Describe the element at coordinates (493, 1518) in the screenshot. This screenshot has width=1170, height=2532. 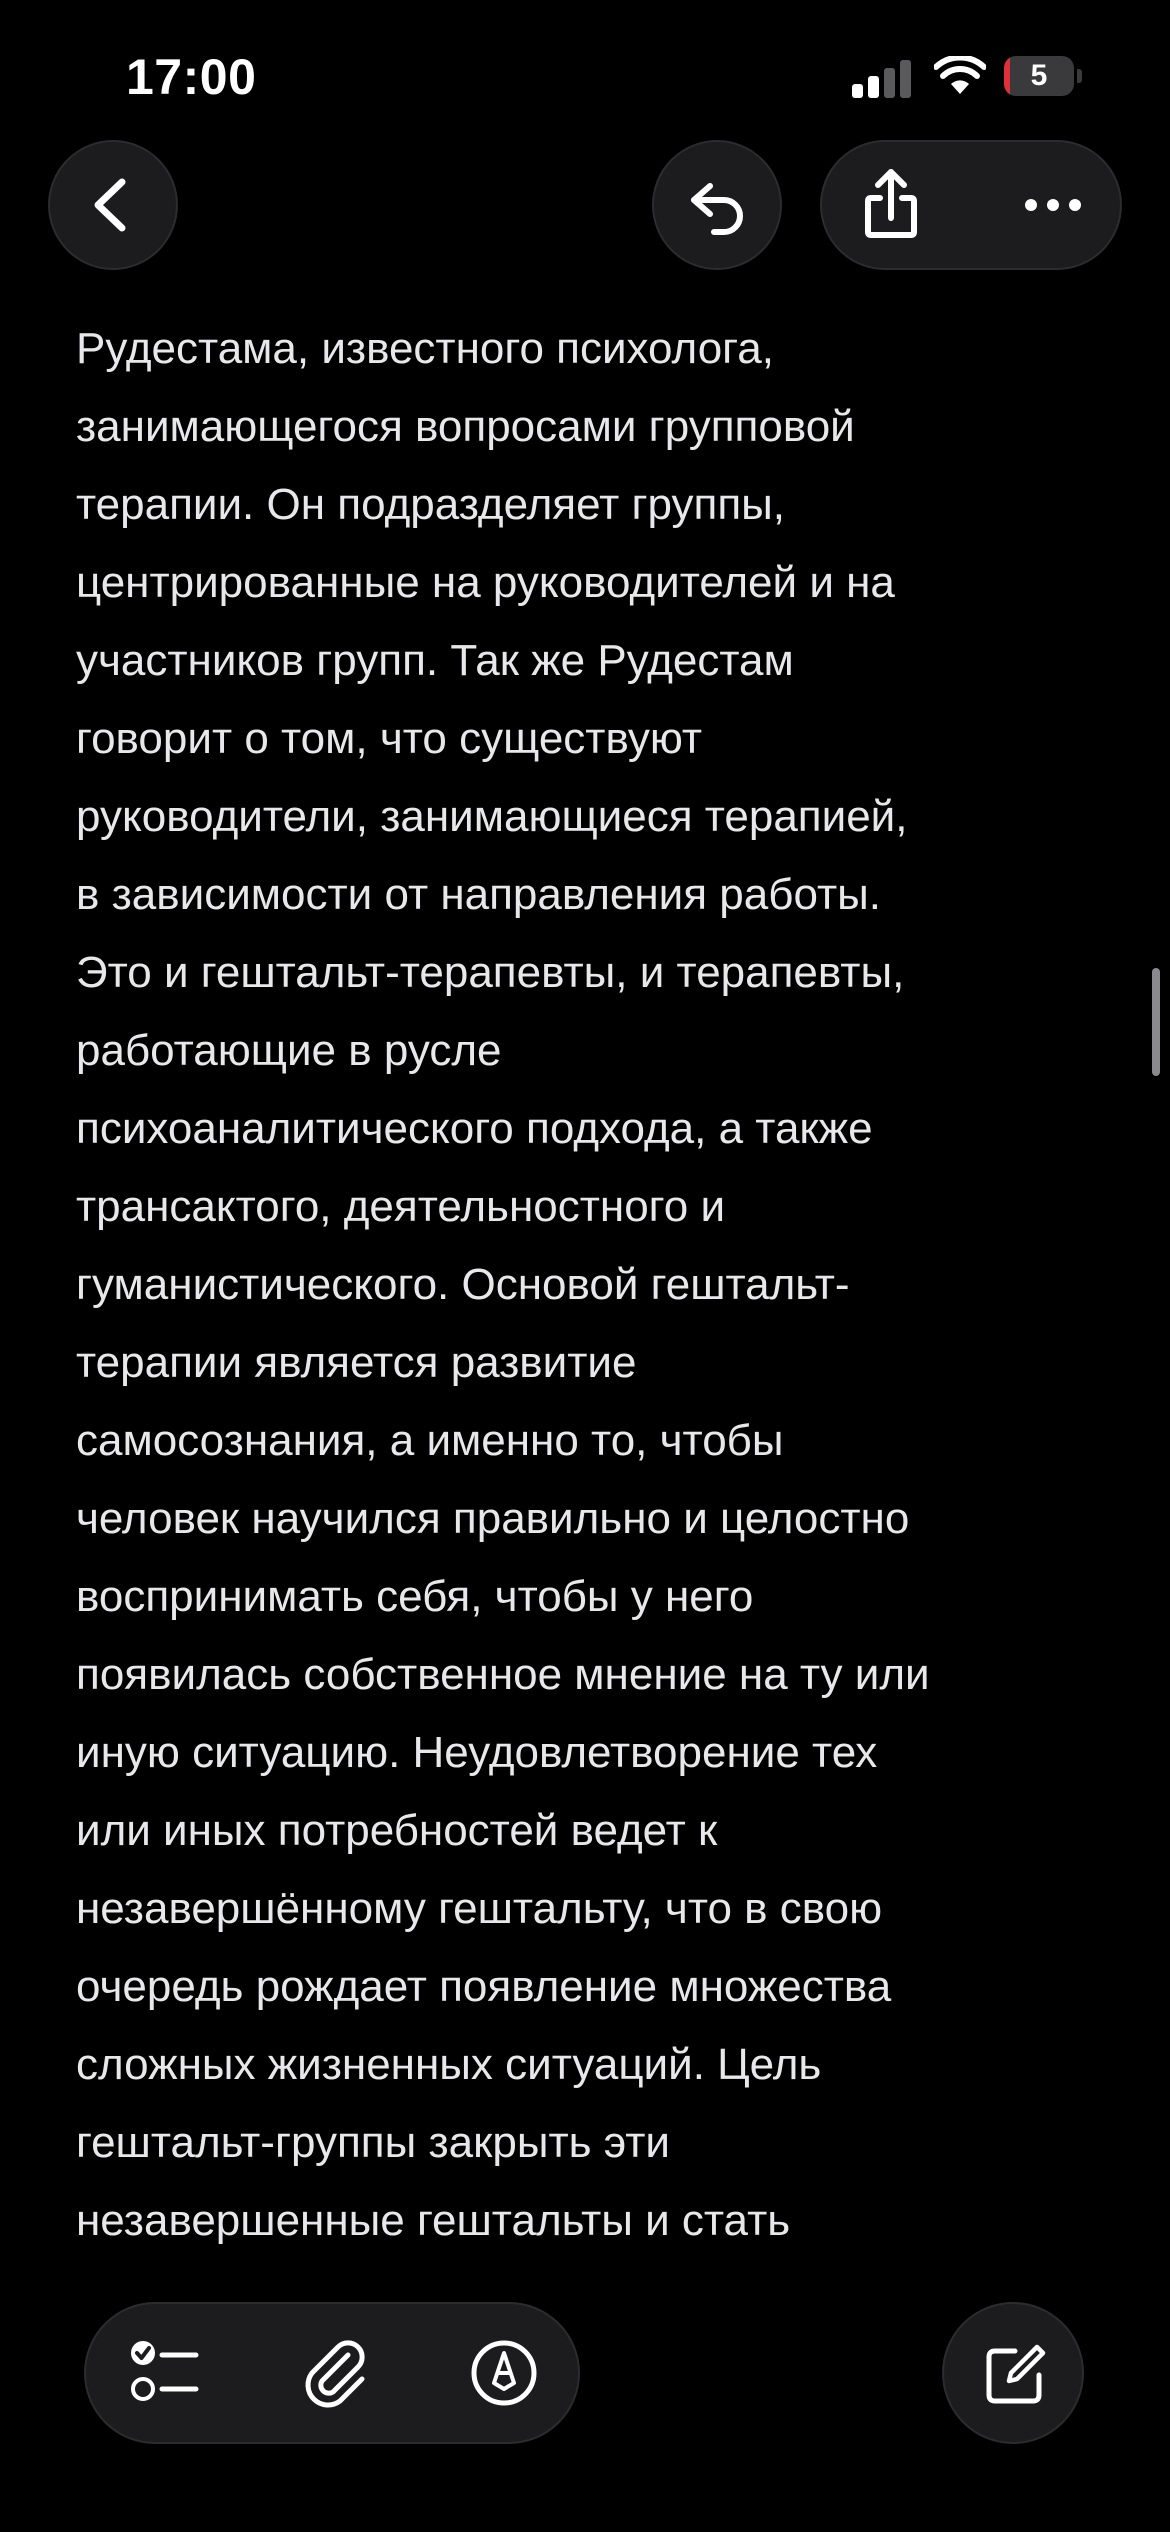
I see `note-line: человек научился правильно и целостно` at that location.